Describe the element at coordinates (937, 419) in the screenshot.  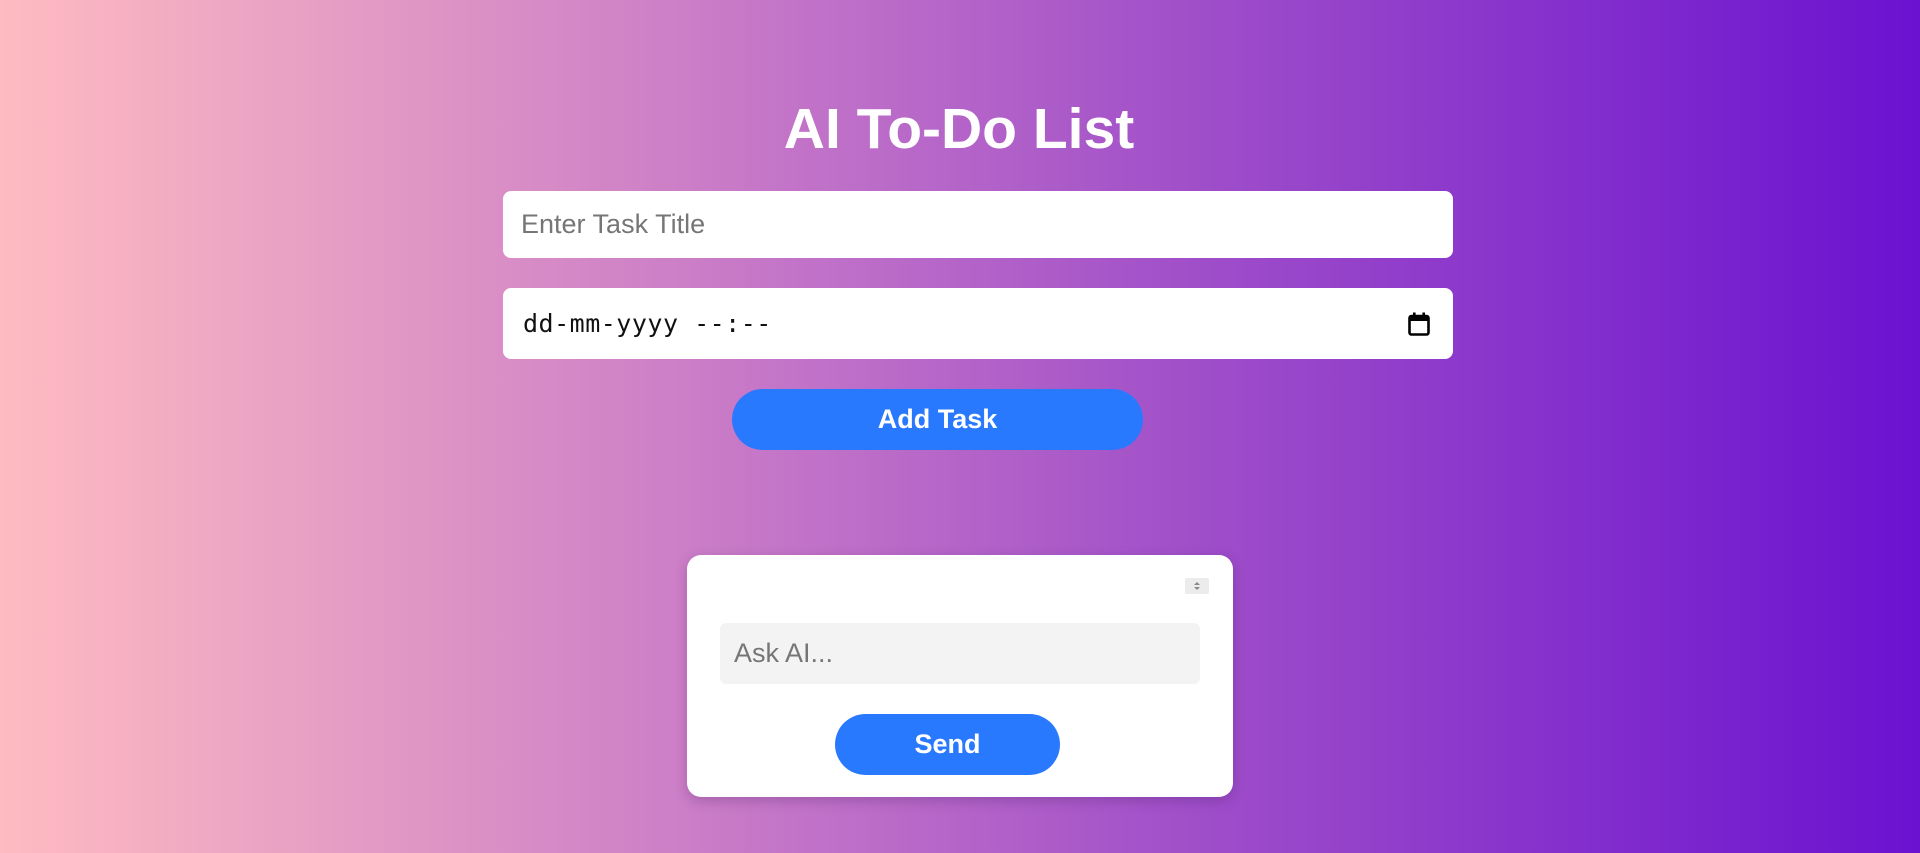
I see `add-task-button: Add Task` at that location.